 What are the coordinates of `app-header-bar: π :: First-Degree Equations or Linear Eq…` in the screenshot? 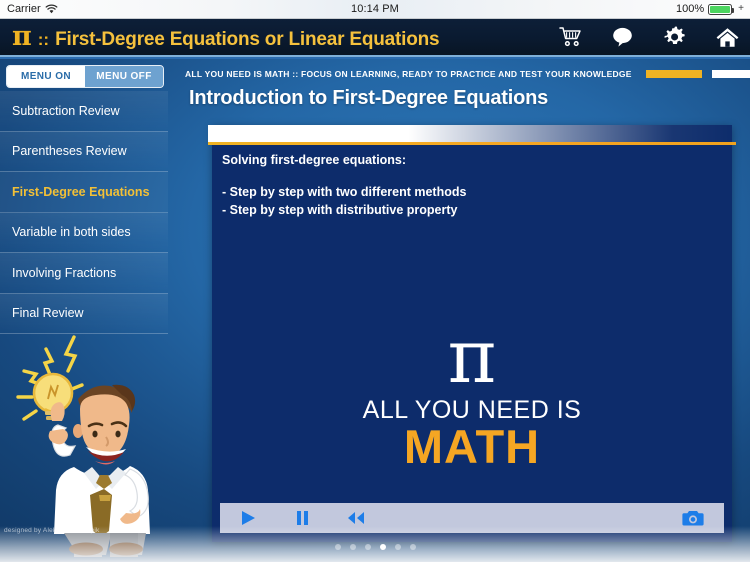 It's located at (375, 38).